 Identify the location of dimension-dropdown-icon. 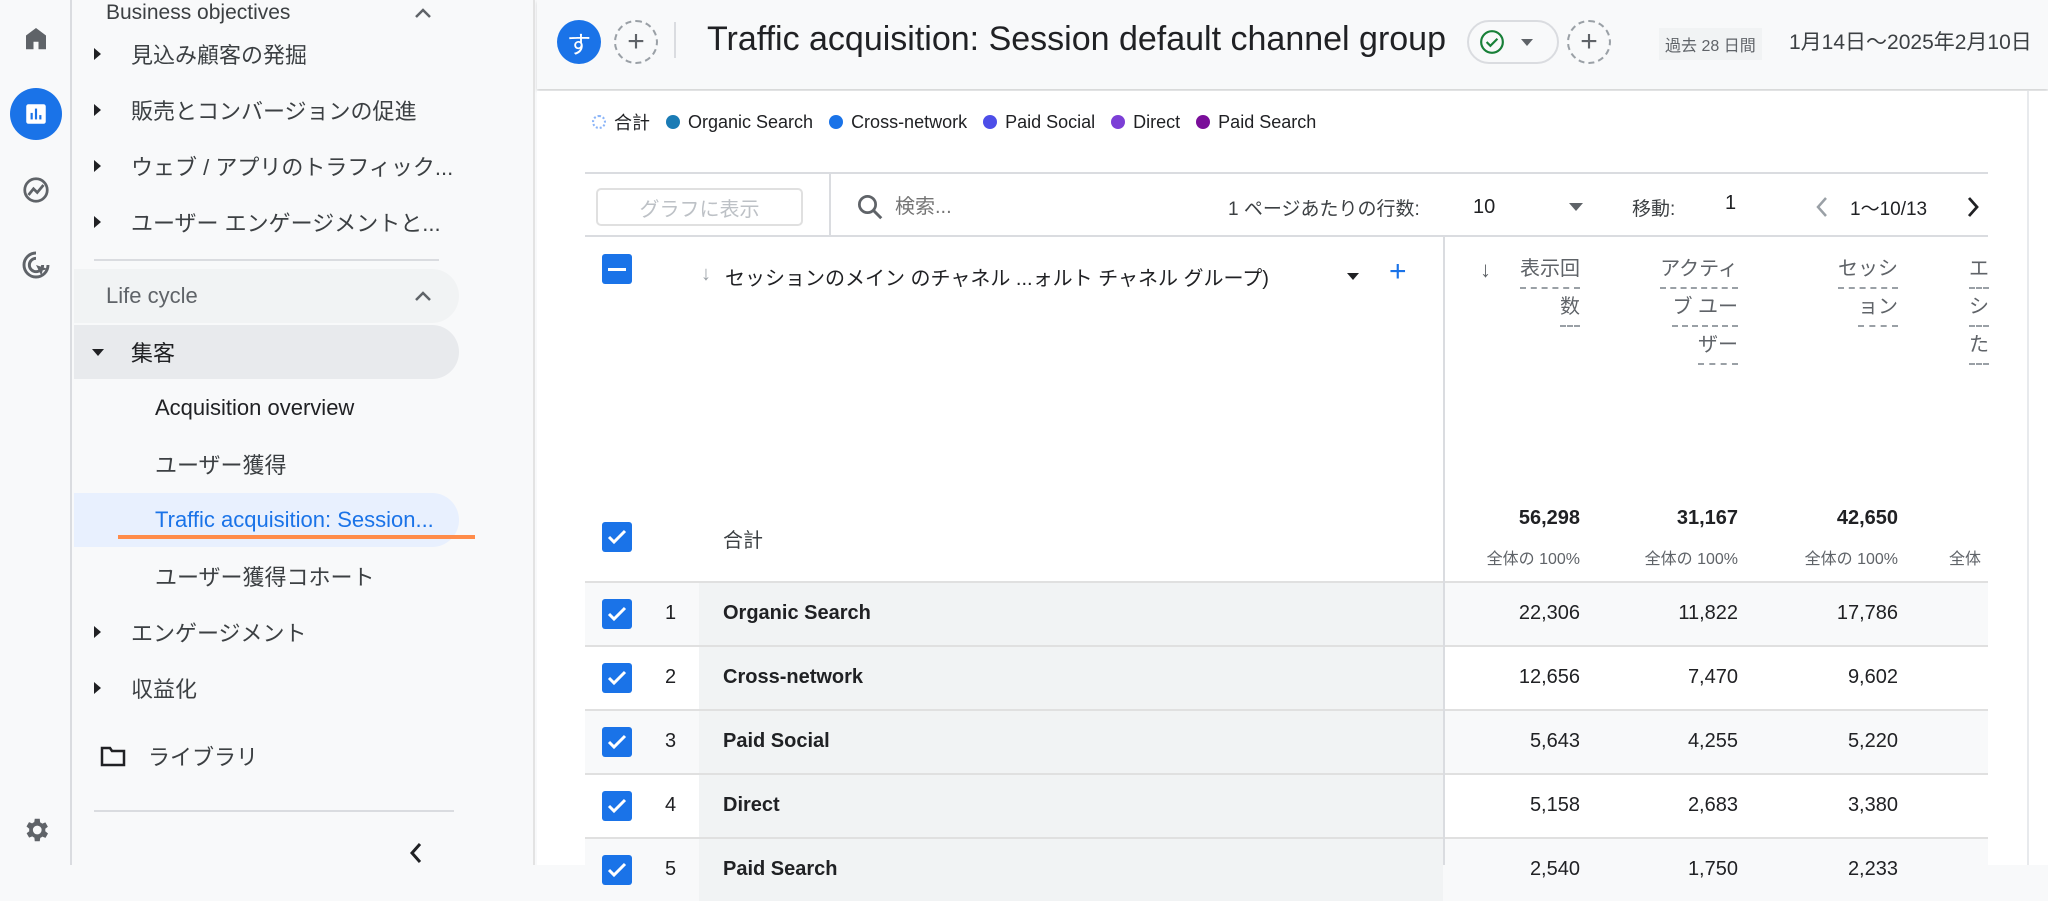
(1353, 276).